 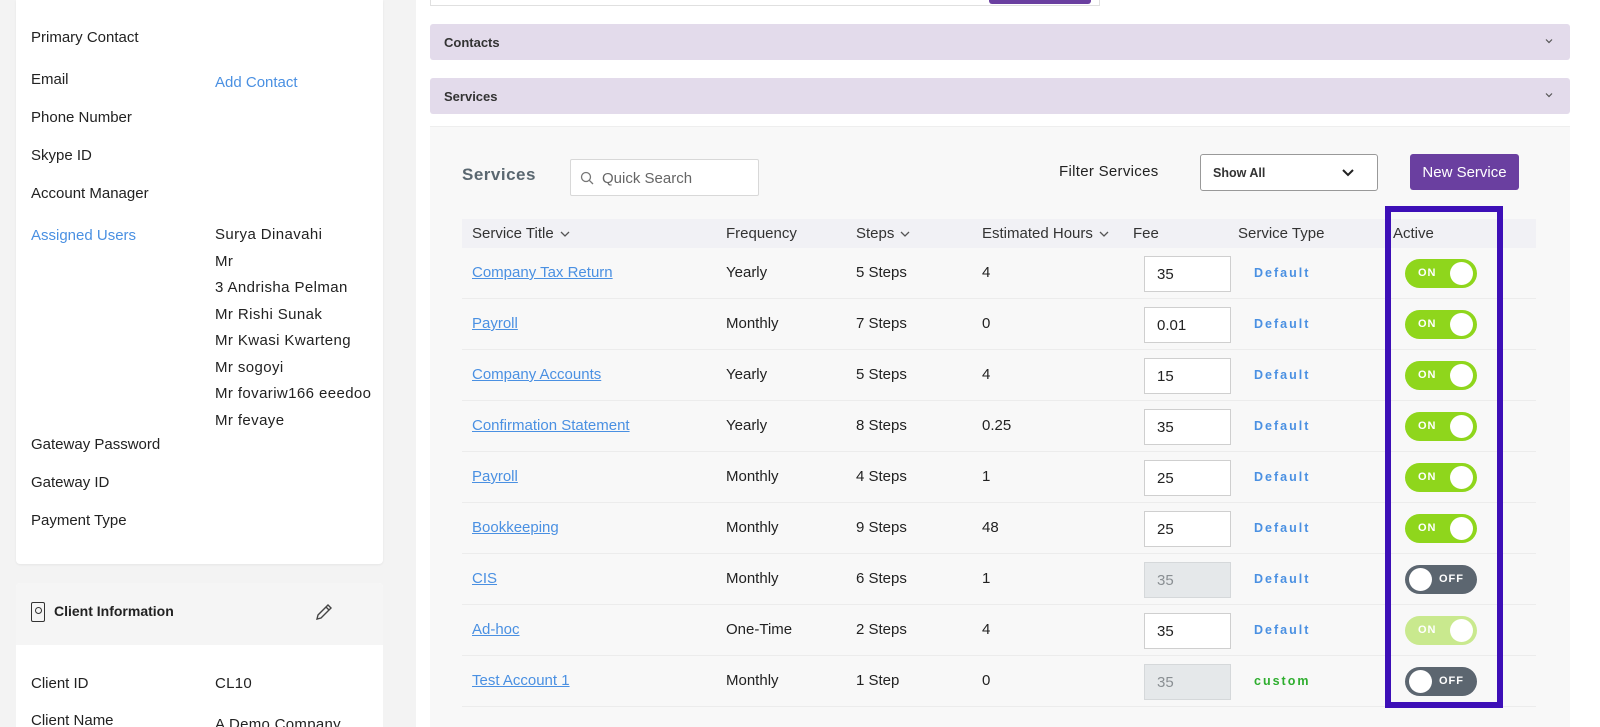 I want to click on table-row: Payroll Monthly 7 Steps 0 Default ON, so click(x=999, y=324).